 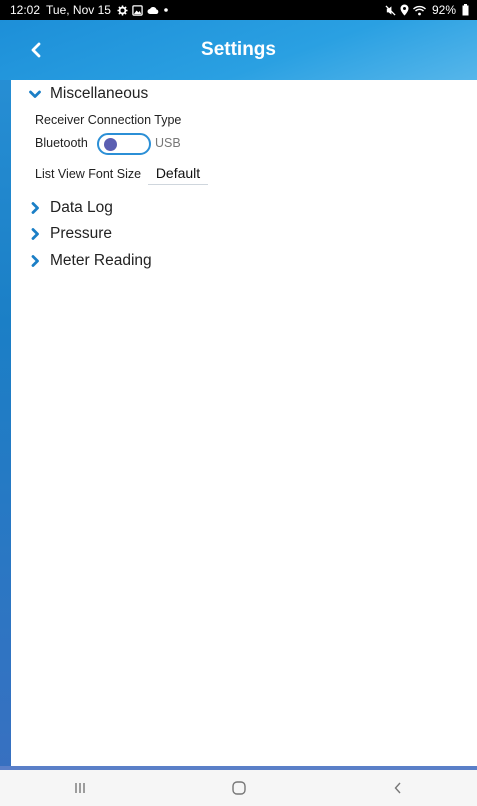 What do you see at coordinates (178, 173) in the screenshot?
I see `font-size-select: Default` at bounding box center [178, 173].